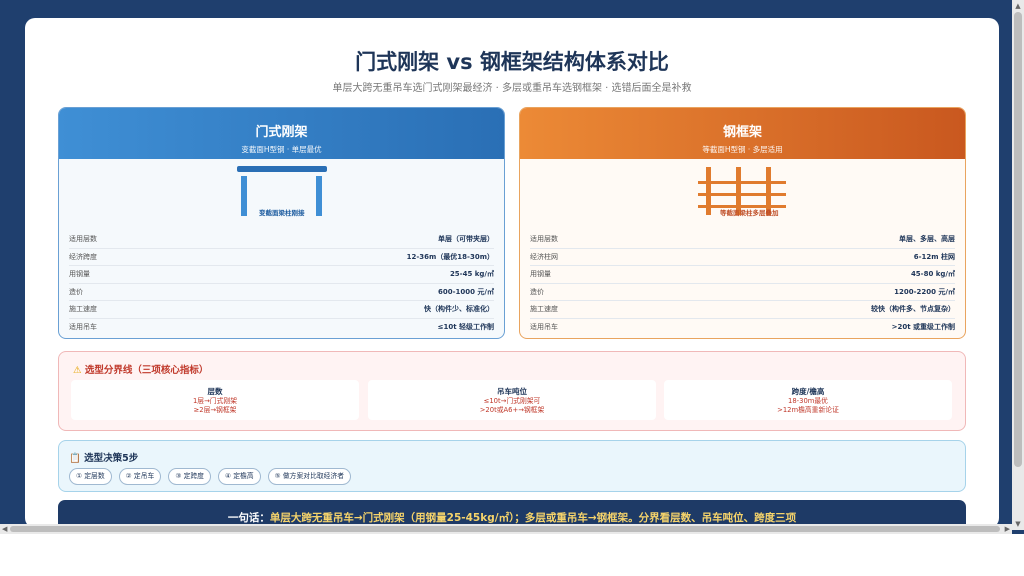  Describe the element at coordinates (215, 410) in the screenshot. I see `boundary-card-line: ≥2层→钢框架` at that location.